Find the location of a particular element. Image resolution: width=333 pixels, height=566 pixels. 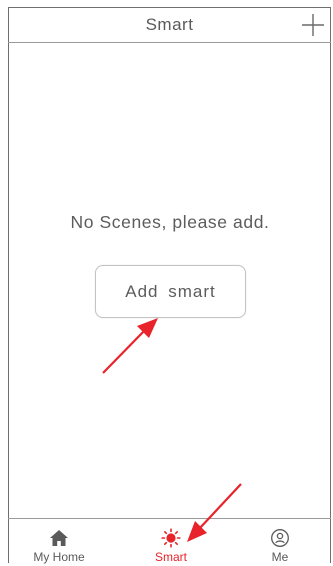

page-title: Smart is located at coordinates (169, 24).